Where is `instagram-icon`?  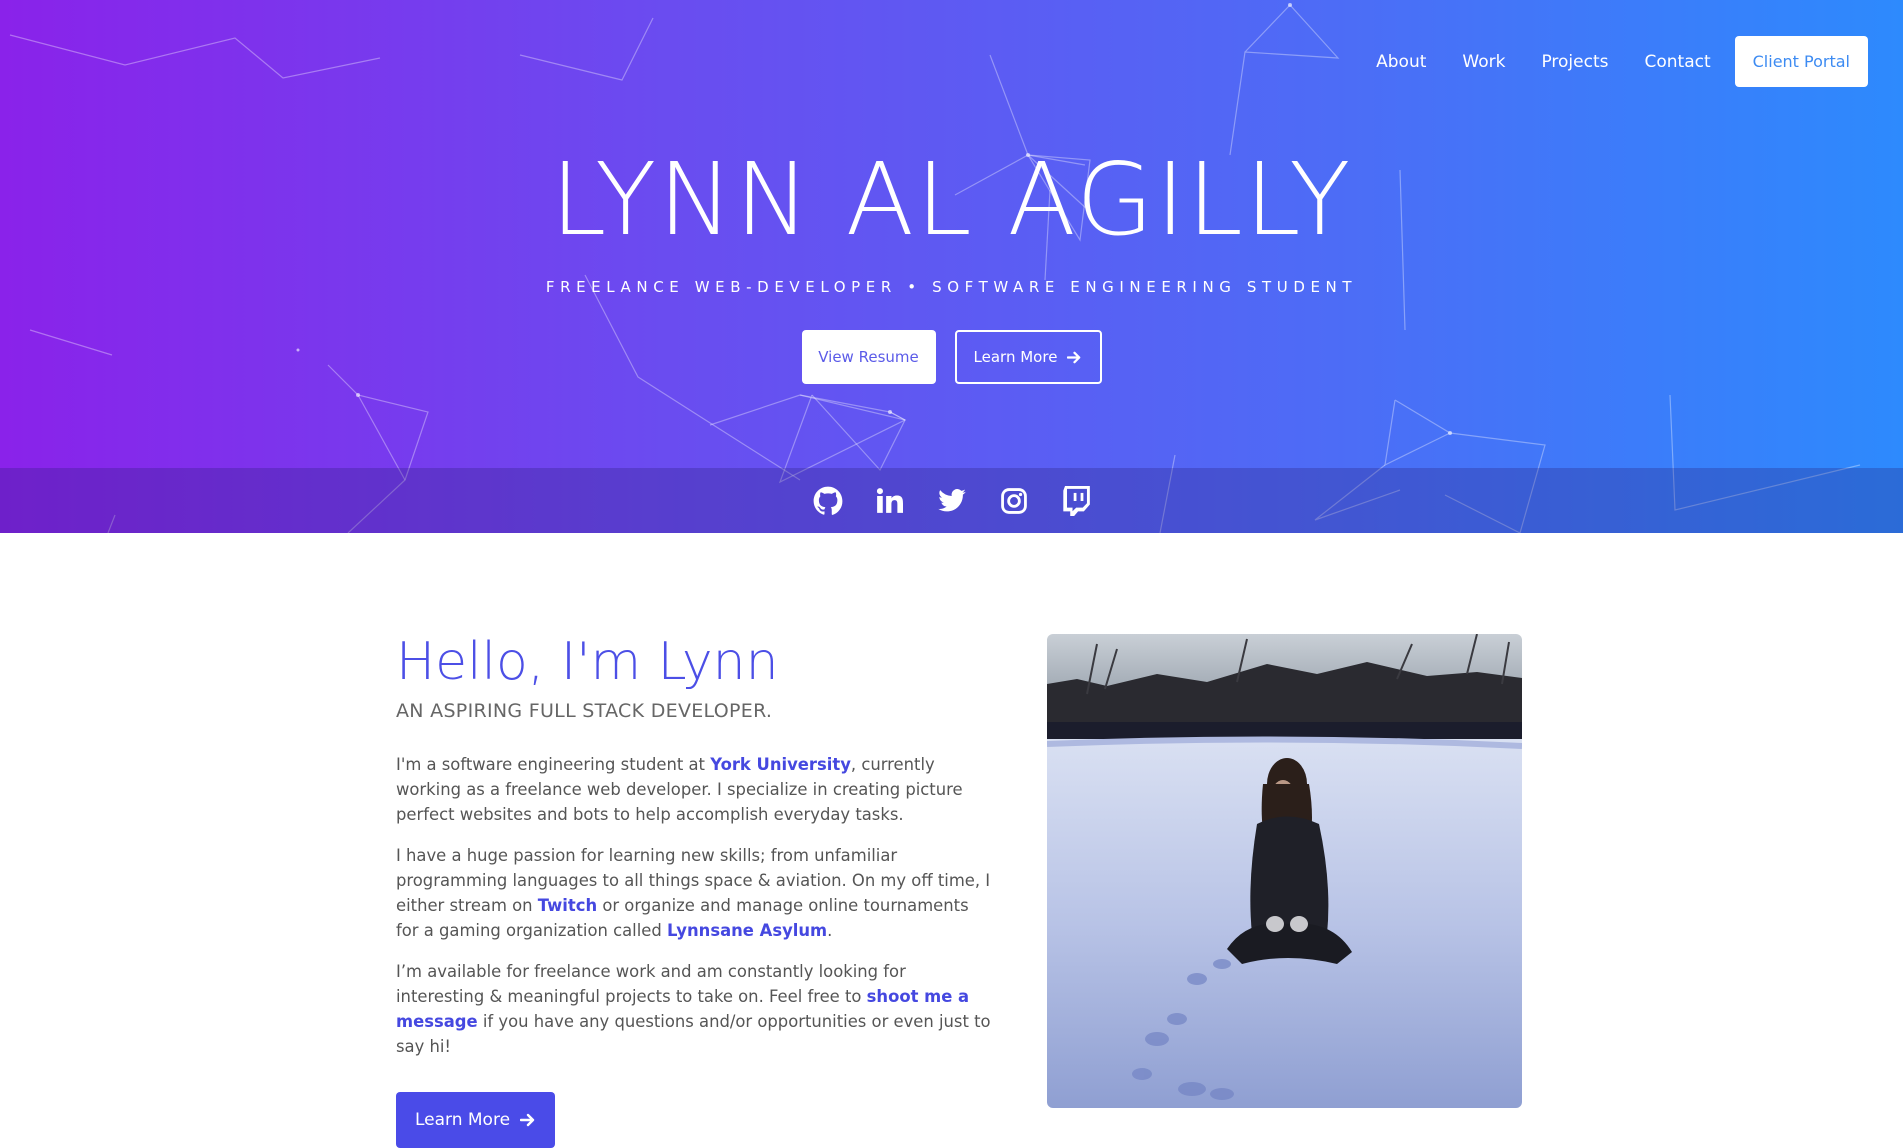
instagram-icon is located at coordinates (1014, 501).